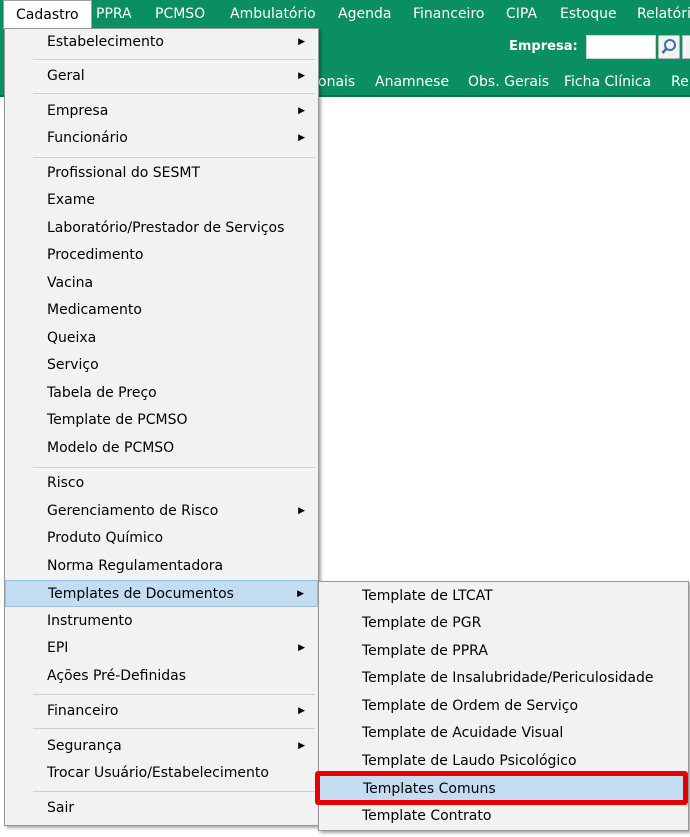 The image size is (690, 837). What do you see at coordinates (161, 283) in the screenshot?
I see `menu-item-vacina: Vacina` at bounding box center [161, 283].